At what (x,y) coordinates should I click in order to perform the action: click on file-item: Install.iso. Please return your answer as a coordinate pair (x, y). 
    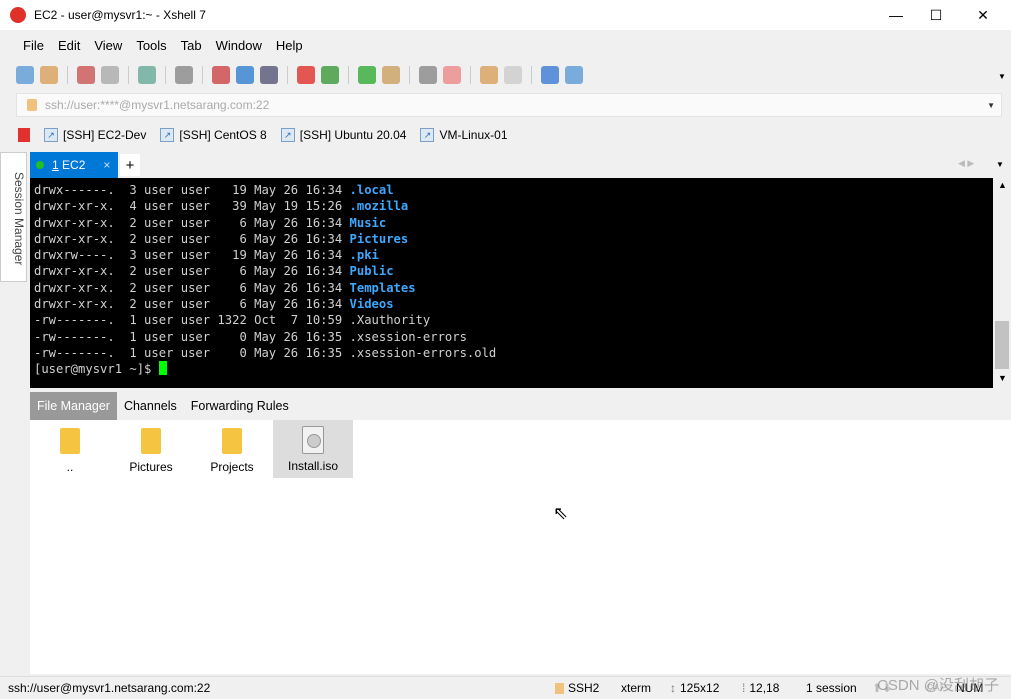
    Looking at the image, I should click on (313, 449).